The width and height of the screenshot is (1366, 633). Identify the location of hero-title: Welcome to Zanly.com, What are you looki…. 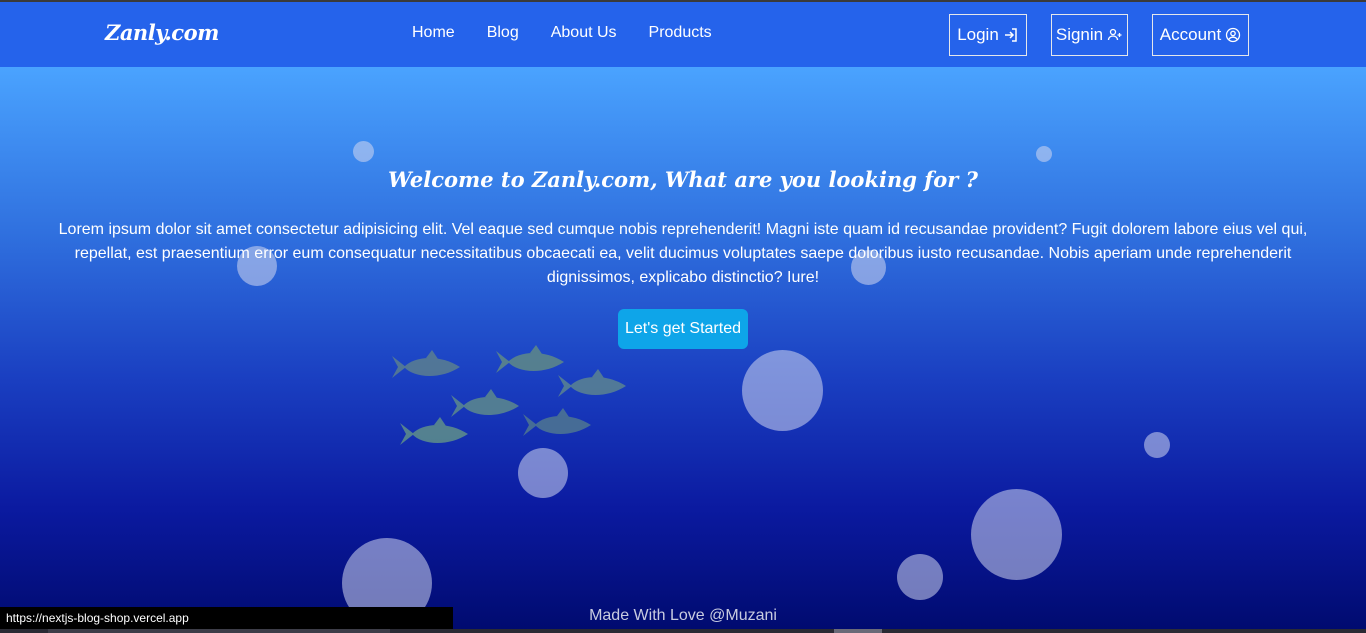
(683, 179).